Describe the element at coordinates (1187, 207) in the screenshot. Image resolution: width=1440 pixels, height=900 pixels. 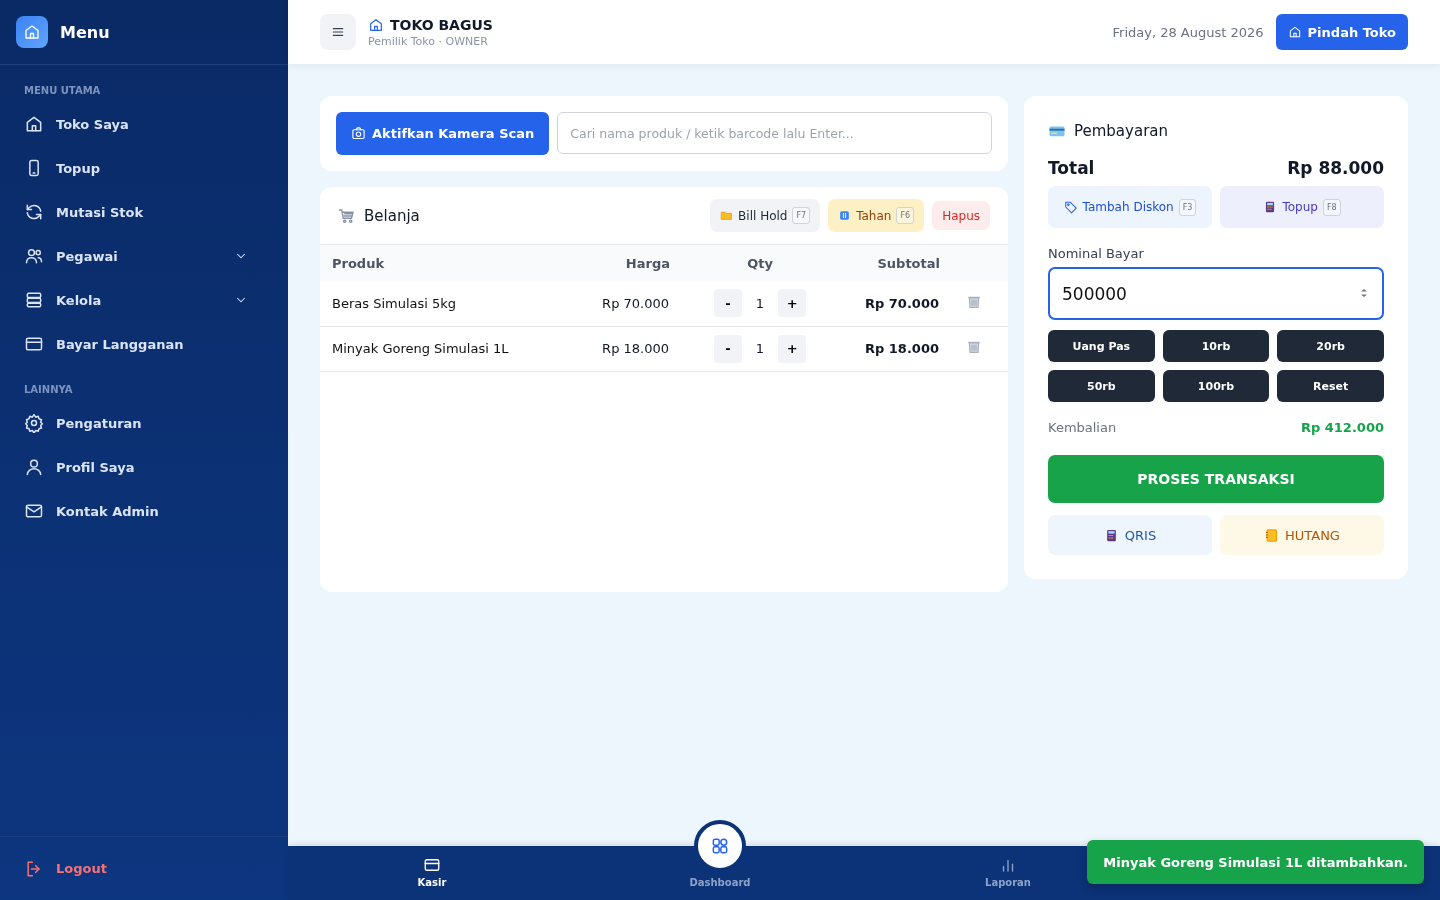
I see `shortcut-key: F3` at that location.